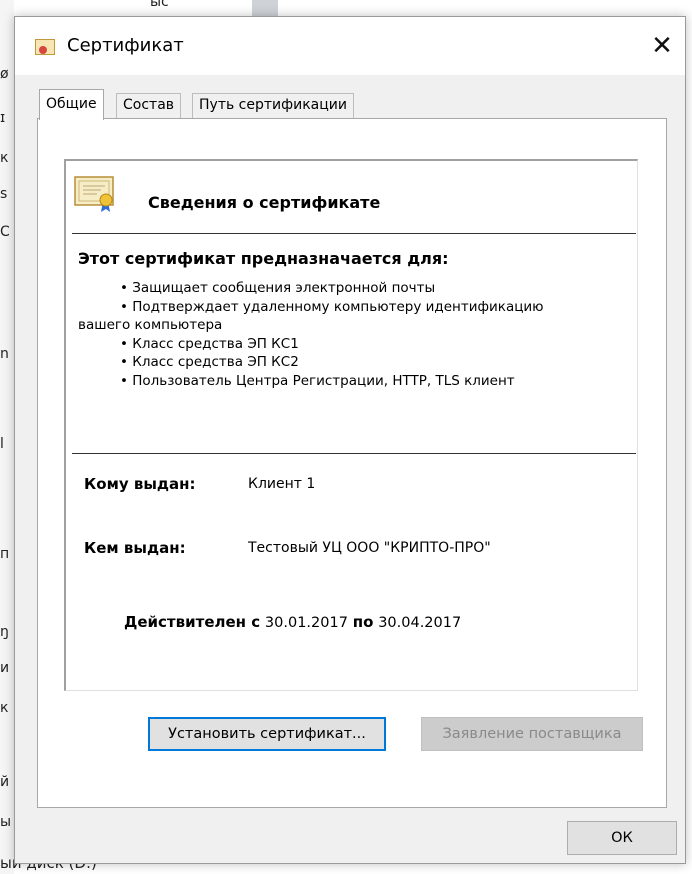 This screenshot has height=874, width=692. What do you see at coordinates (209, 362) in the screenshot?
I see `list-item: • Класс средства ЭП КС2` at bounding box center [209, 362].